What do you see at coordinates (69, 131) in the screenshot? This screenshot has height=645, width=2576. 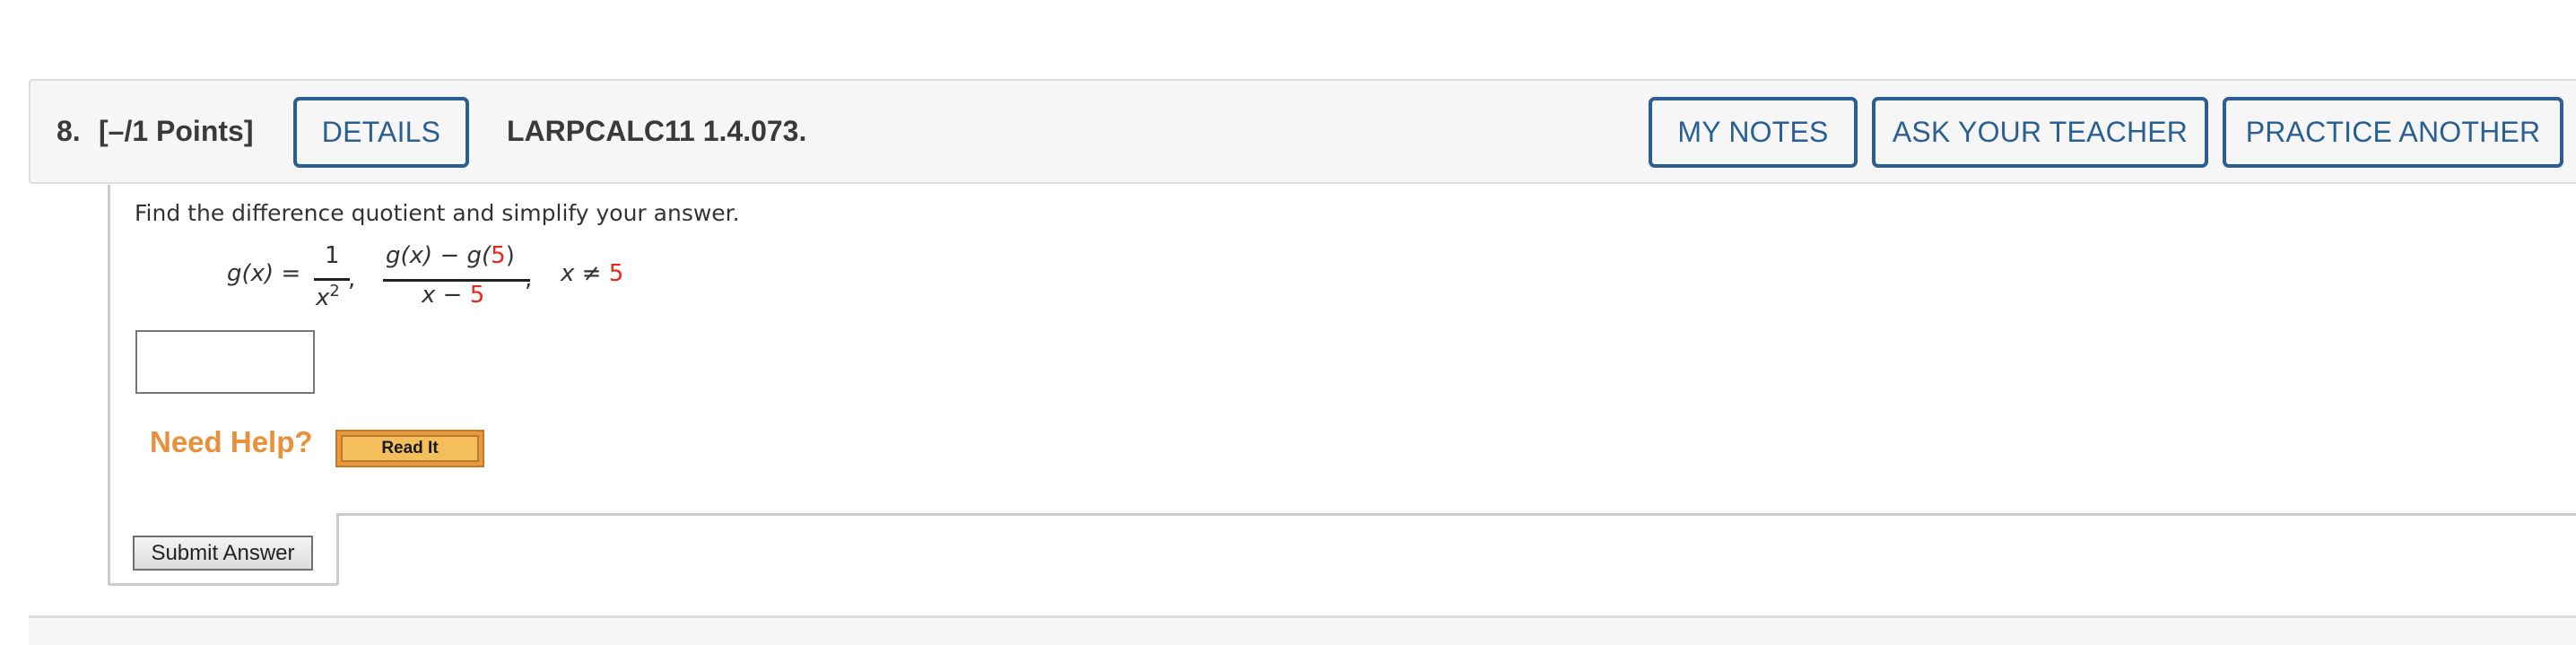 I see `question-number: 8.` at bounding box center [69, 131].